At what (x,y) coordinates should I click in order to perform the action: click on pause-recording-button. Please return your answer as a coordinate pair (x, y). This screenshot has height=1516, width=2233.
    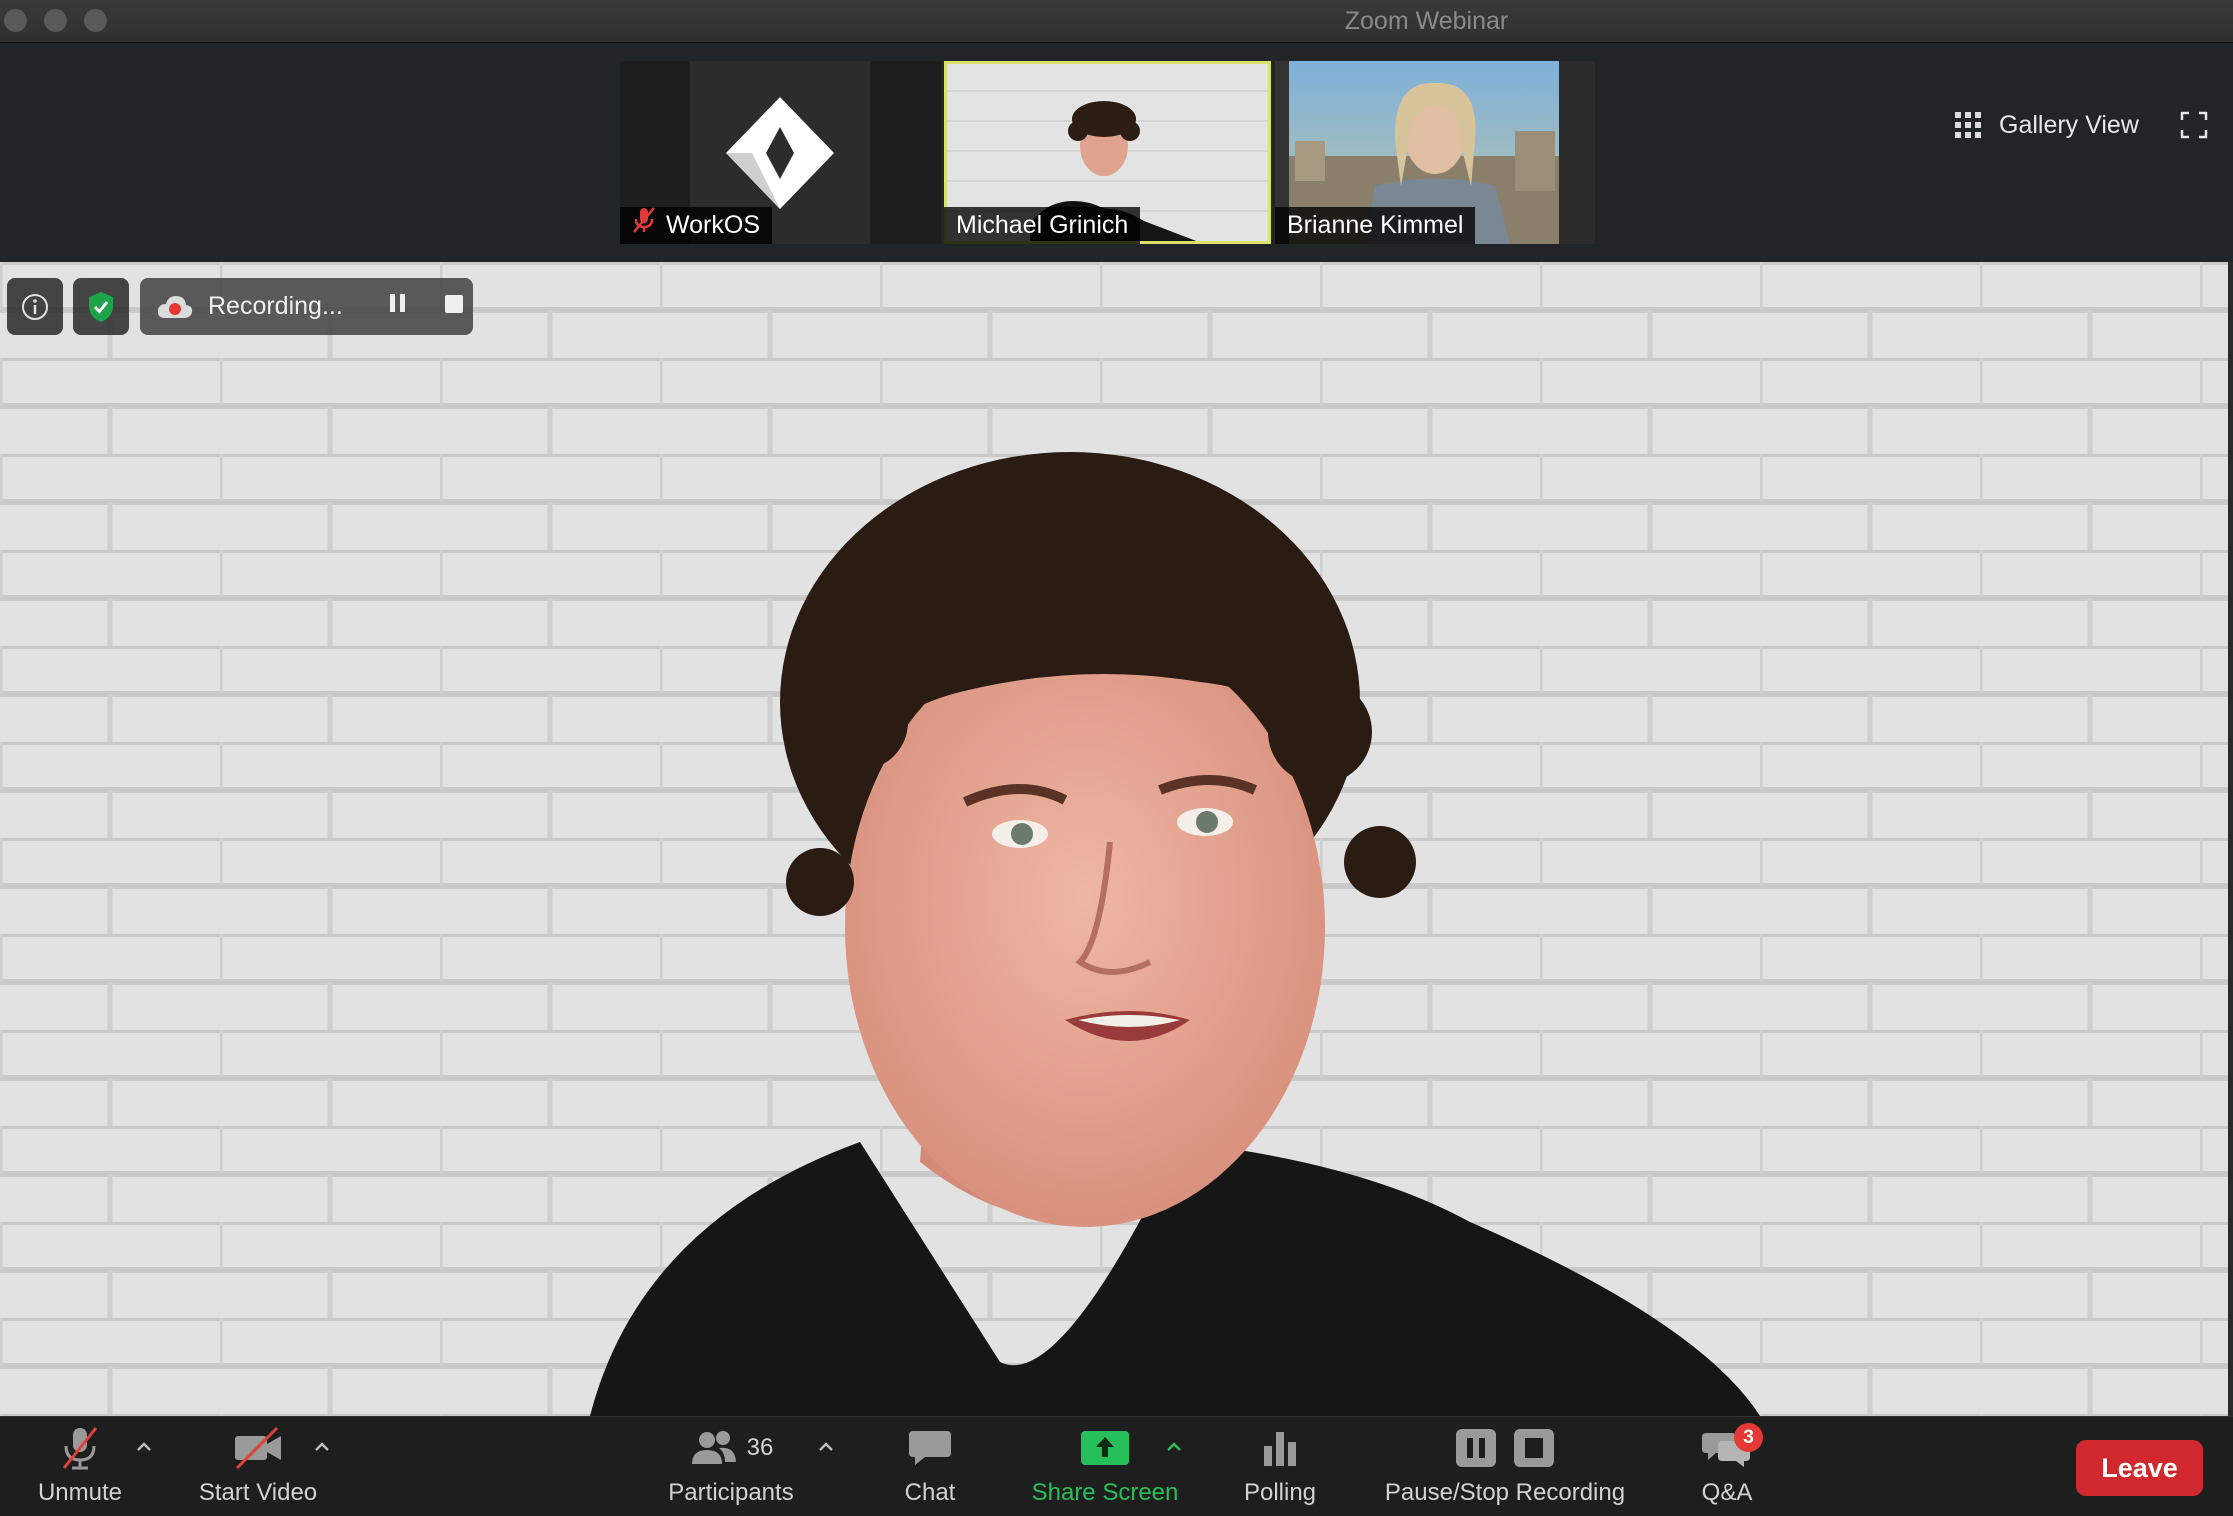
    Looking at the image, I should click on (398, 306).